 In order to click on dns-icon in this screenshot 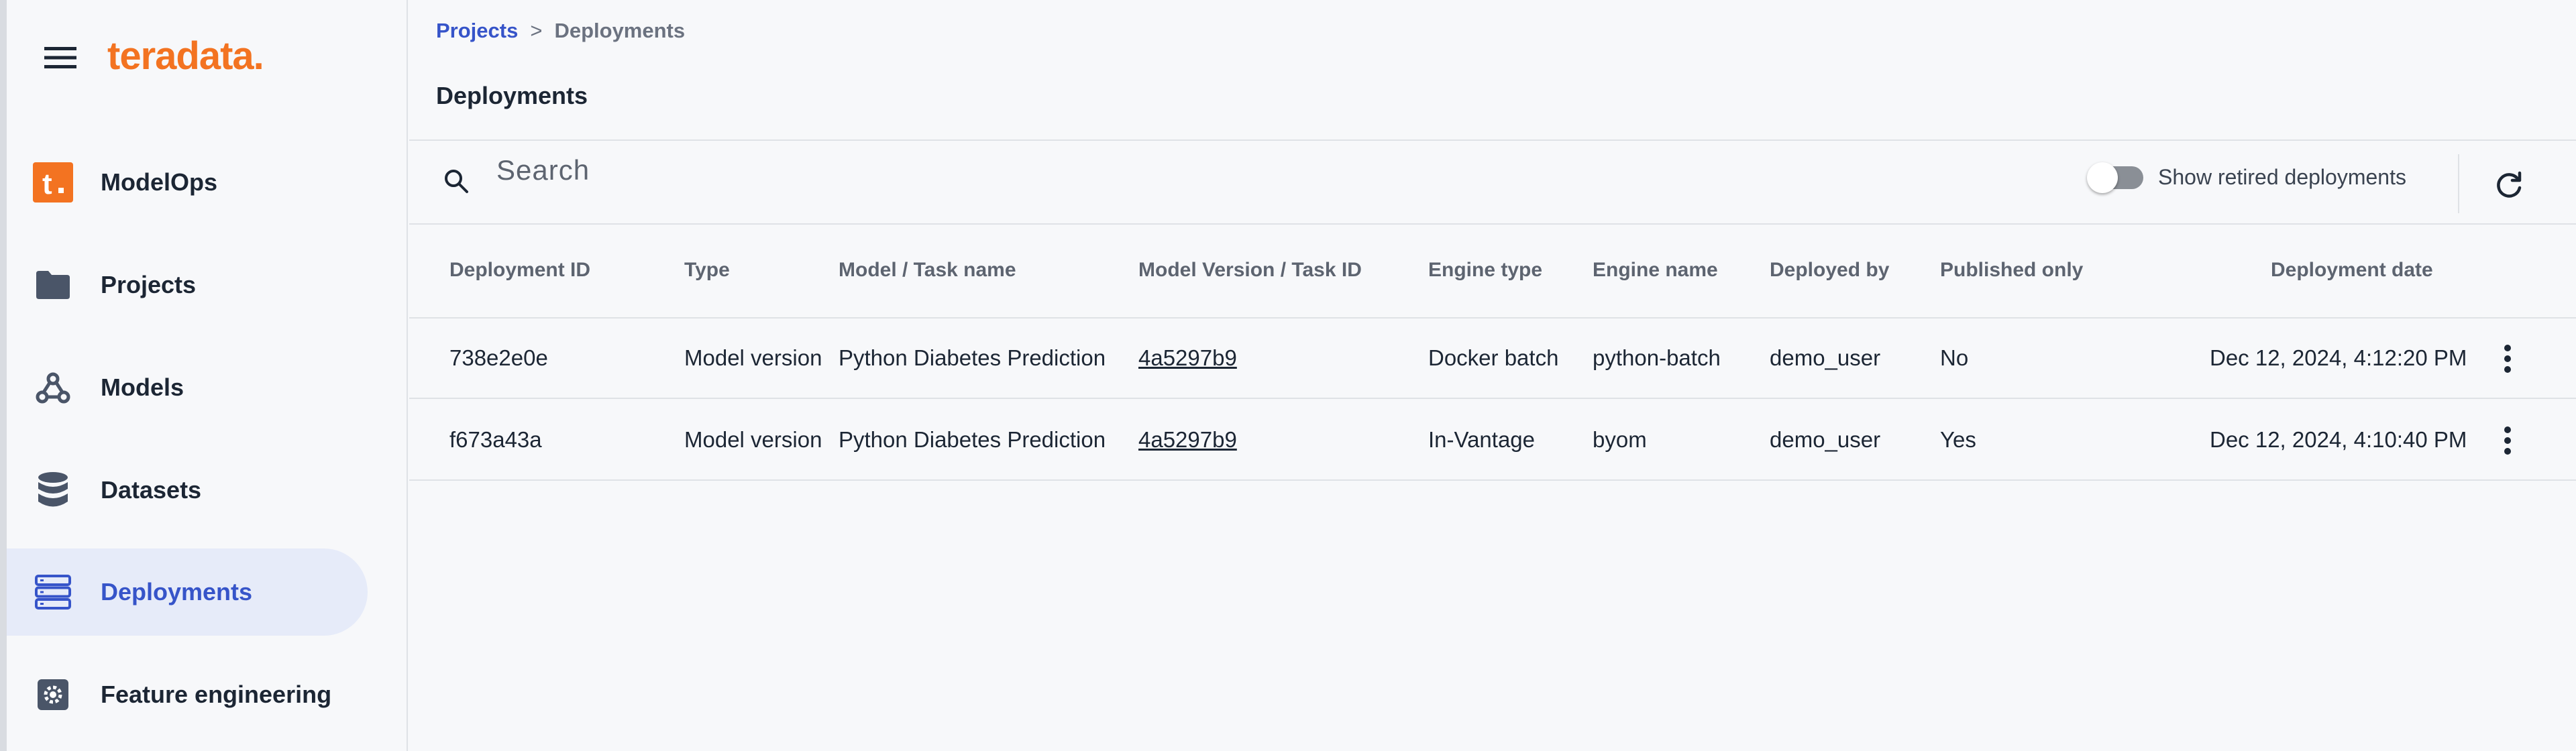, I will do `click(53, 592)`.